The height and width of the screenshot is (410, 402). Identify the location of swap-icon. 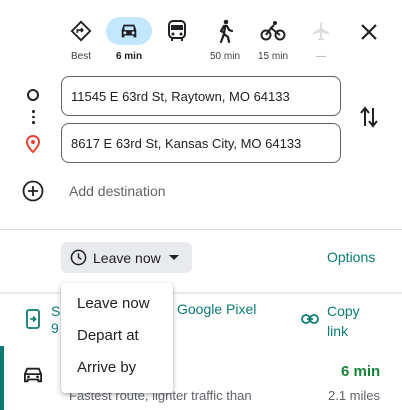
(369, 117).